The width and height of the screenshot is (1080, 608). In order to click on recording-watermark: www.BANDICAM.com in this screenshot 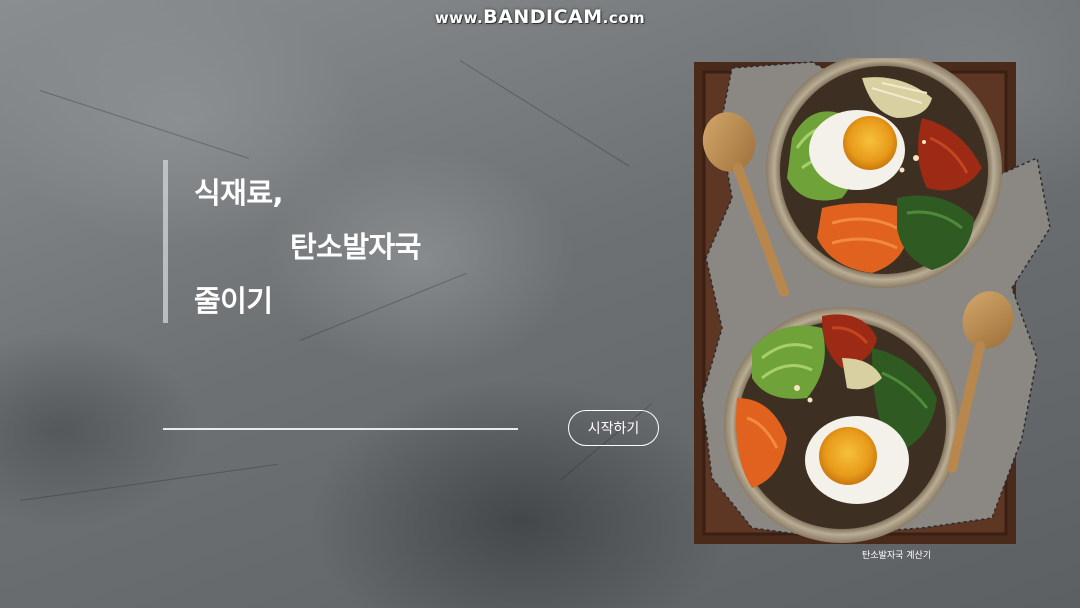, I will do `click(540, 17)`.